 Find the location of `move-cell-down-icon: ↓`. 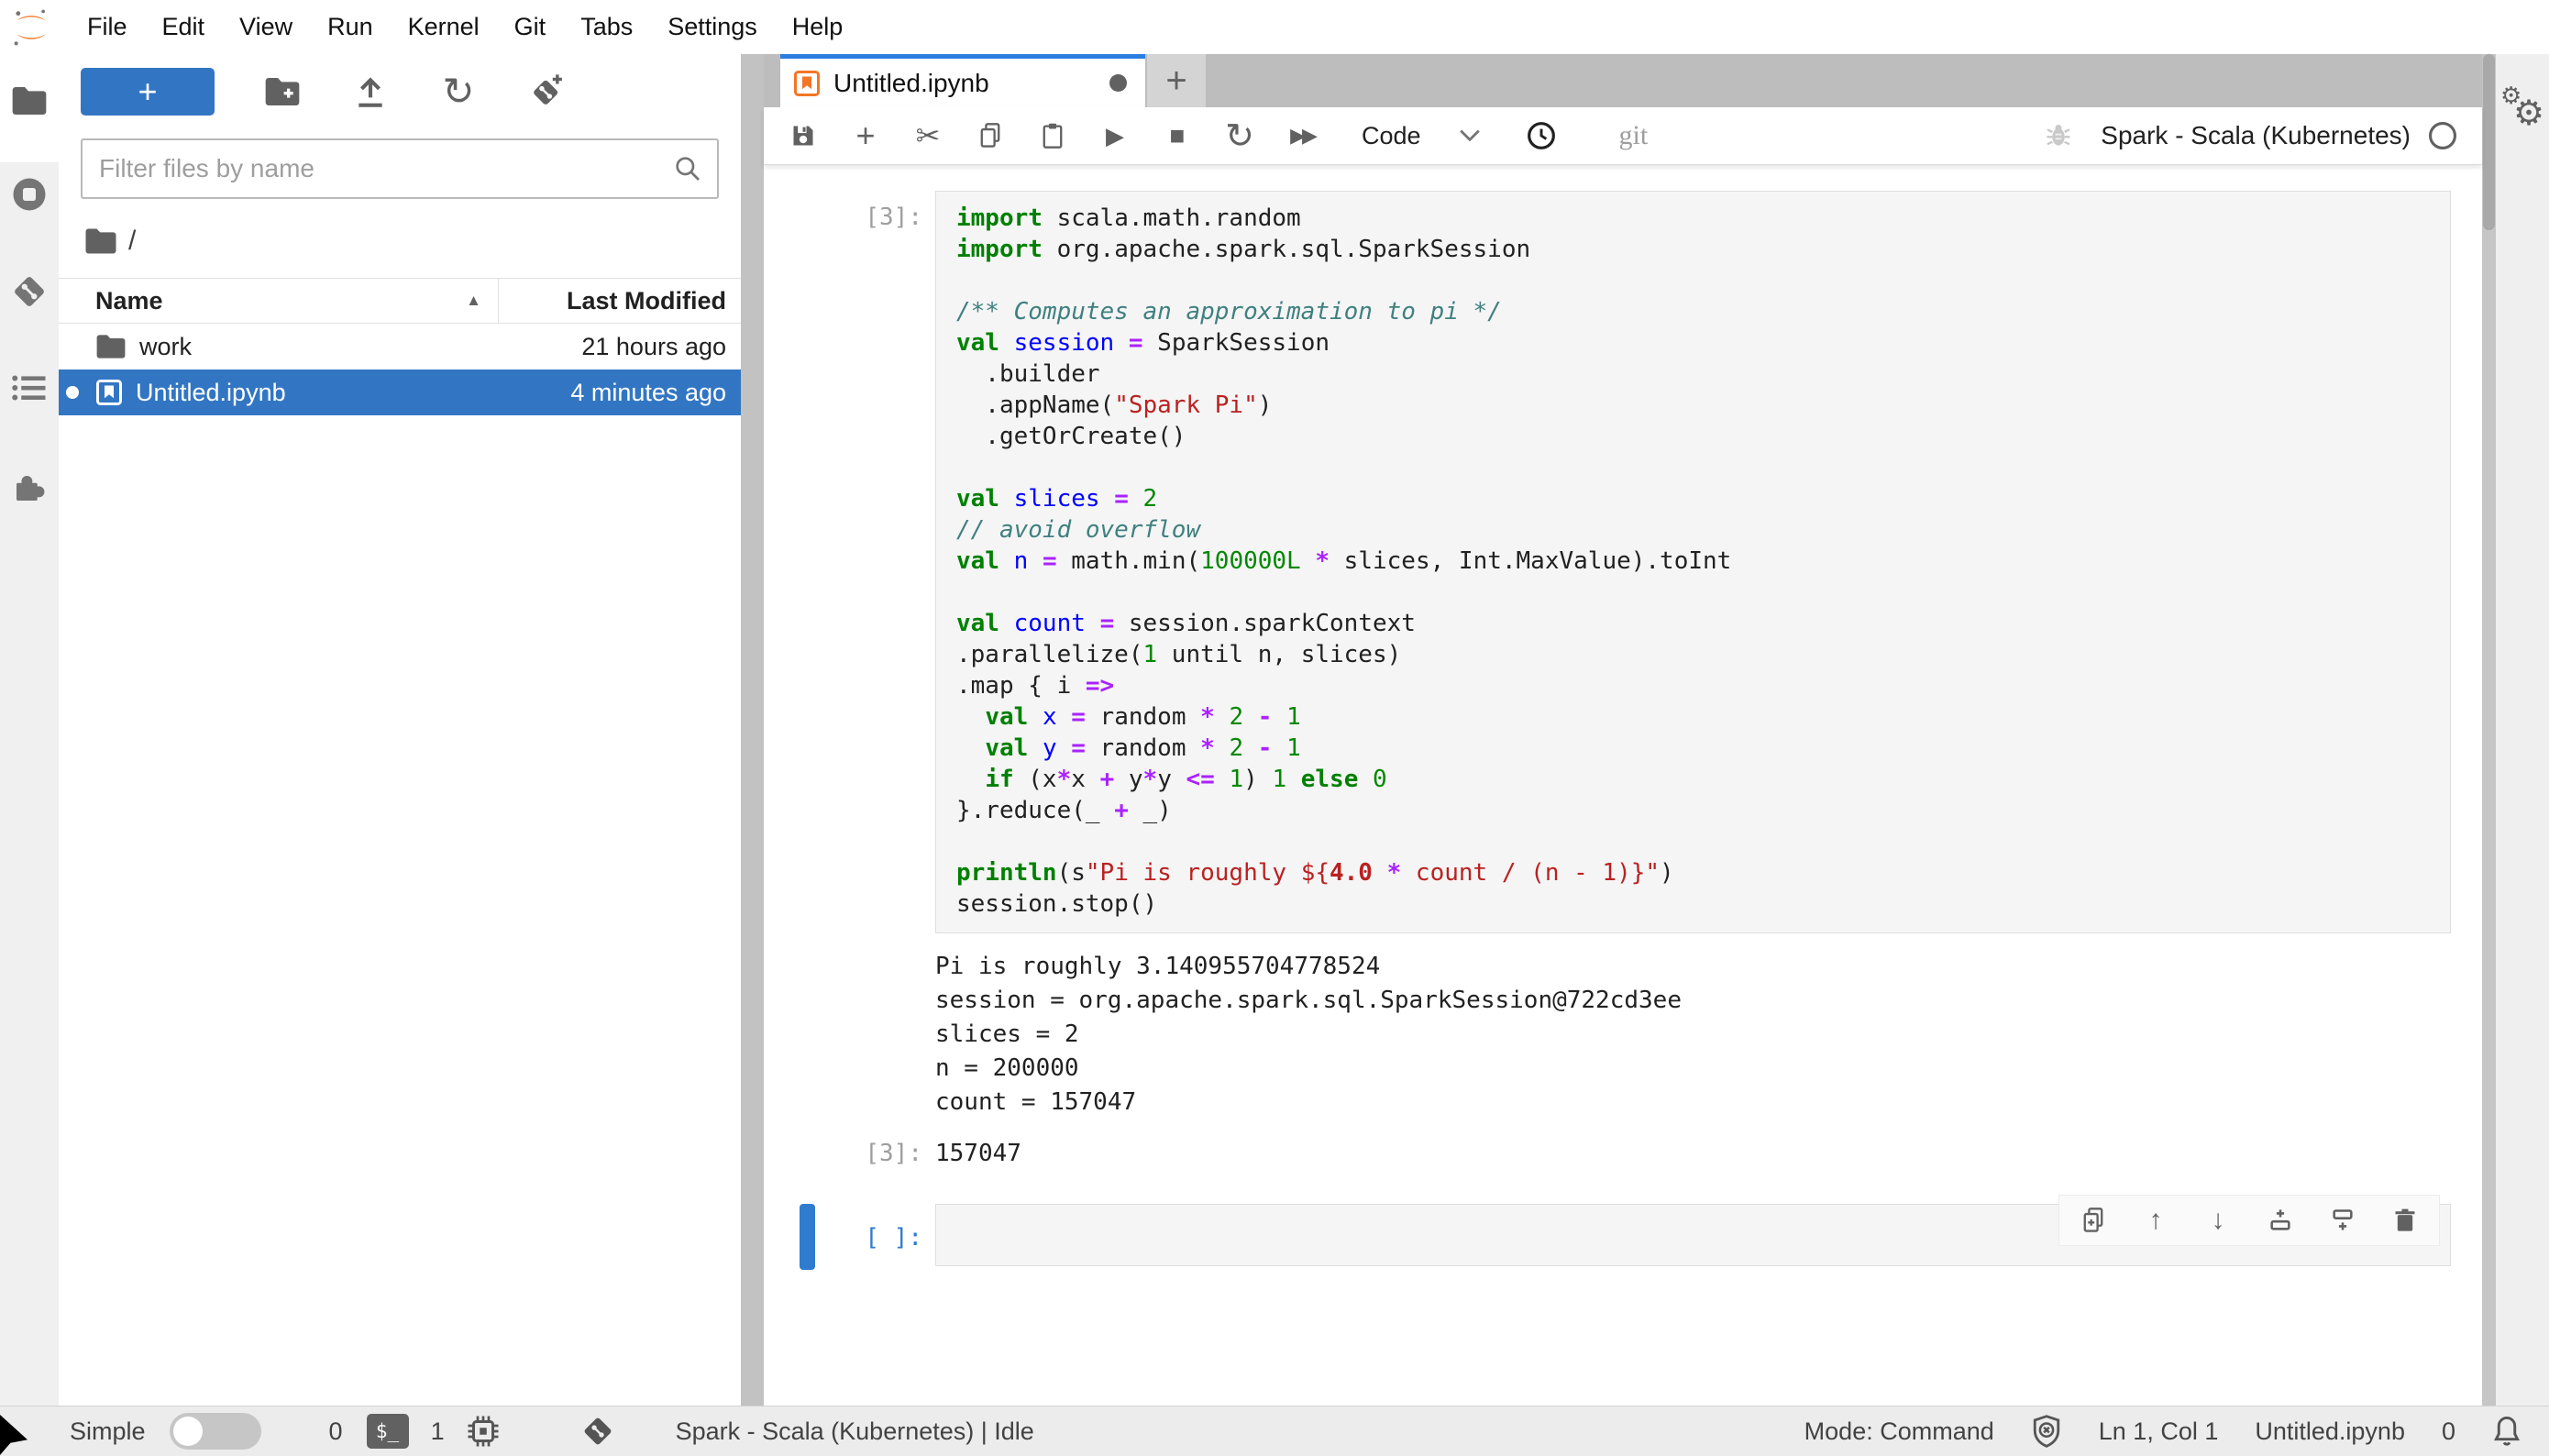

move-cell-down-icon: ↓ is located at coordinates (2218, 1220).